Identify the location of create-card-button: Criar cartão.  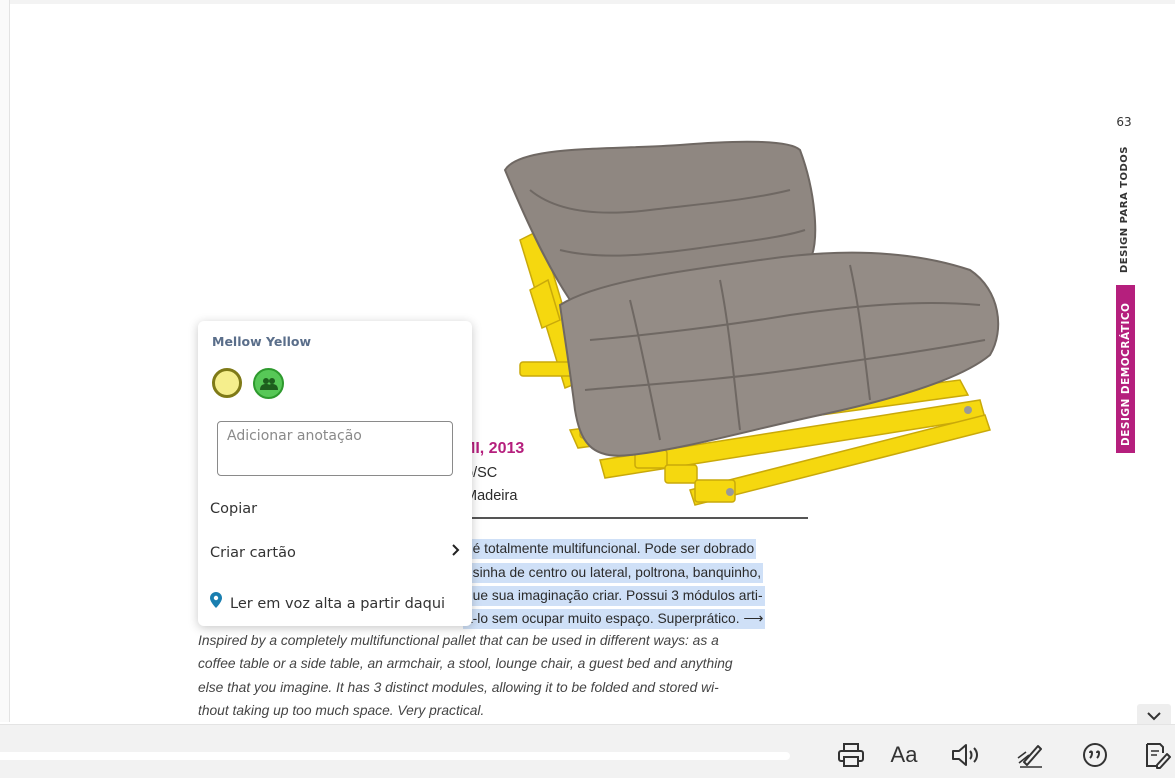
(335, 553).